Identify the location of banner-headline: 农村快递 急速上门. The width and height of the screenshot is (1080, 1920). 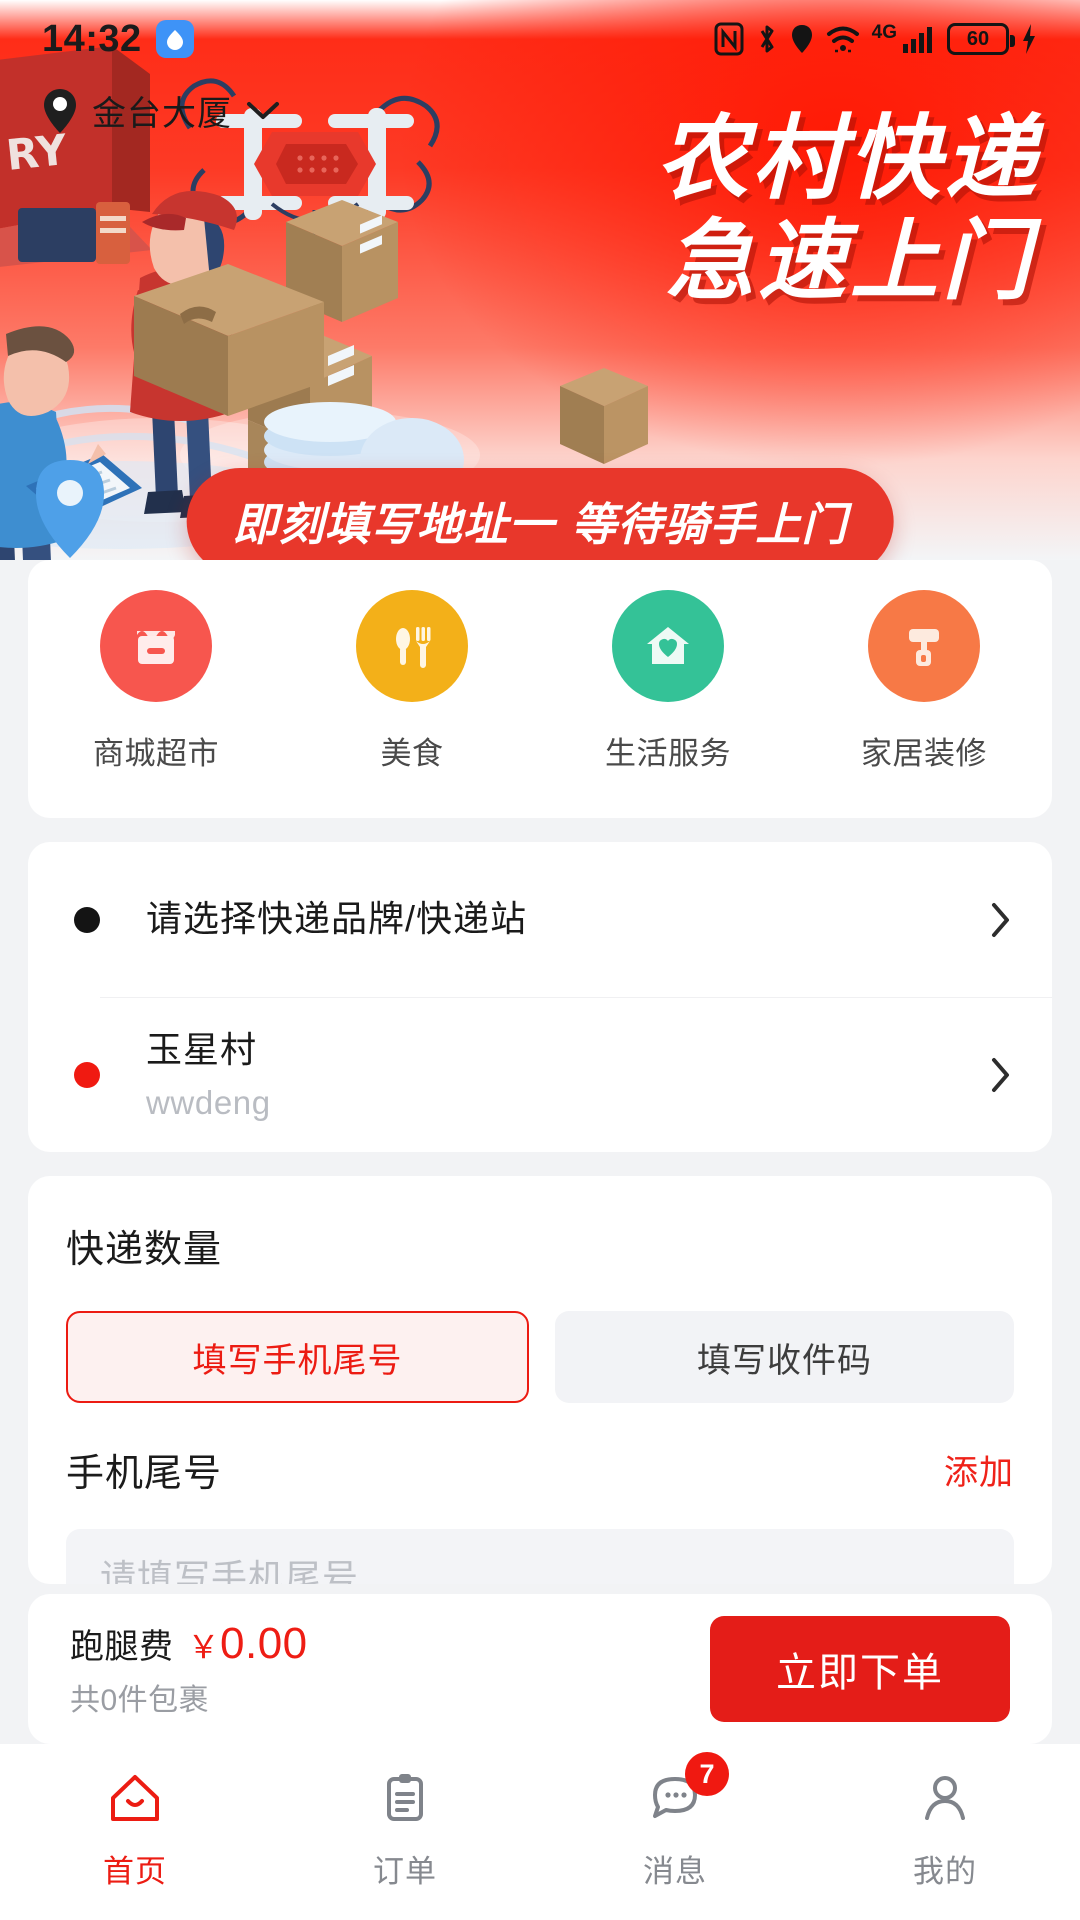
(848, 209).